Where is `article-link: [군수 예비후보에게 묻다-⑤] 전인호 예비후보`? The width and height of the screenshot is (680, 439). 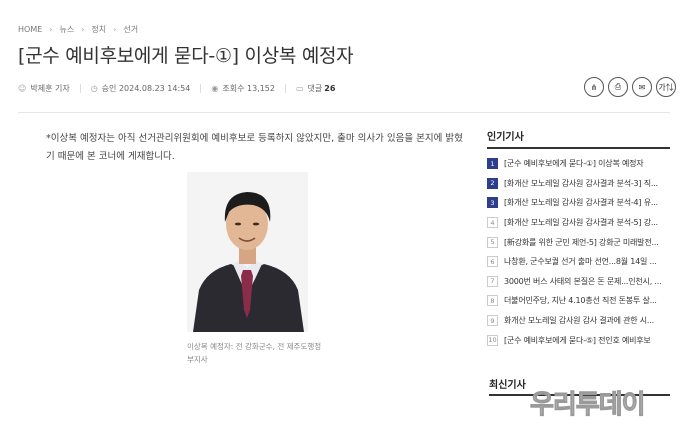 article-link: [군수 예비후보에게 묻다-⑤] 전인호 예비후보 is located at coordinates (586, 340).